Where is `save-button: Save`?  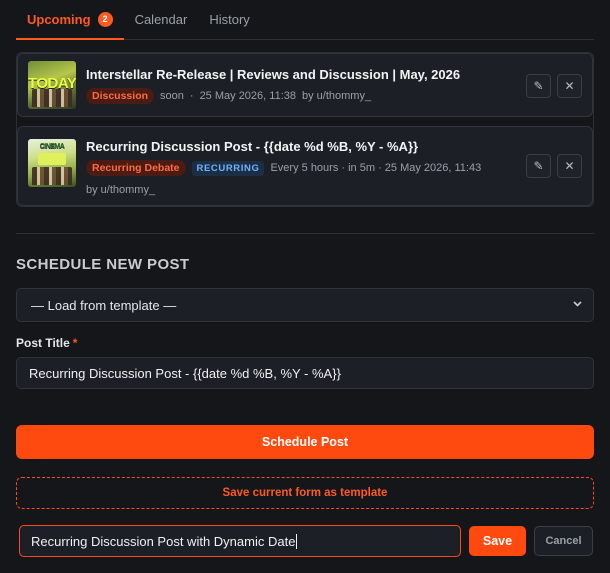 save-button: Save is located at coordinates (497, 541).